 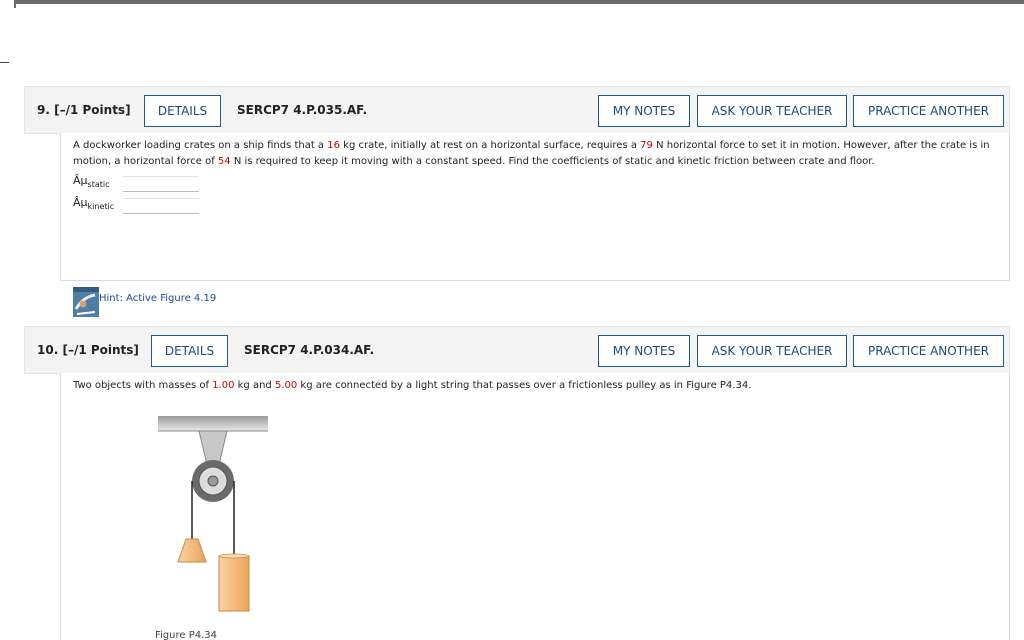 What do you see at coordinates (772, 111) in the screenshot?
I see `question-9-ask-teacher-button: ASK YOUR TEACHER` at bounding box center [772, 111].